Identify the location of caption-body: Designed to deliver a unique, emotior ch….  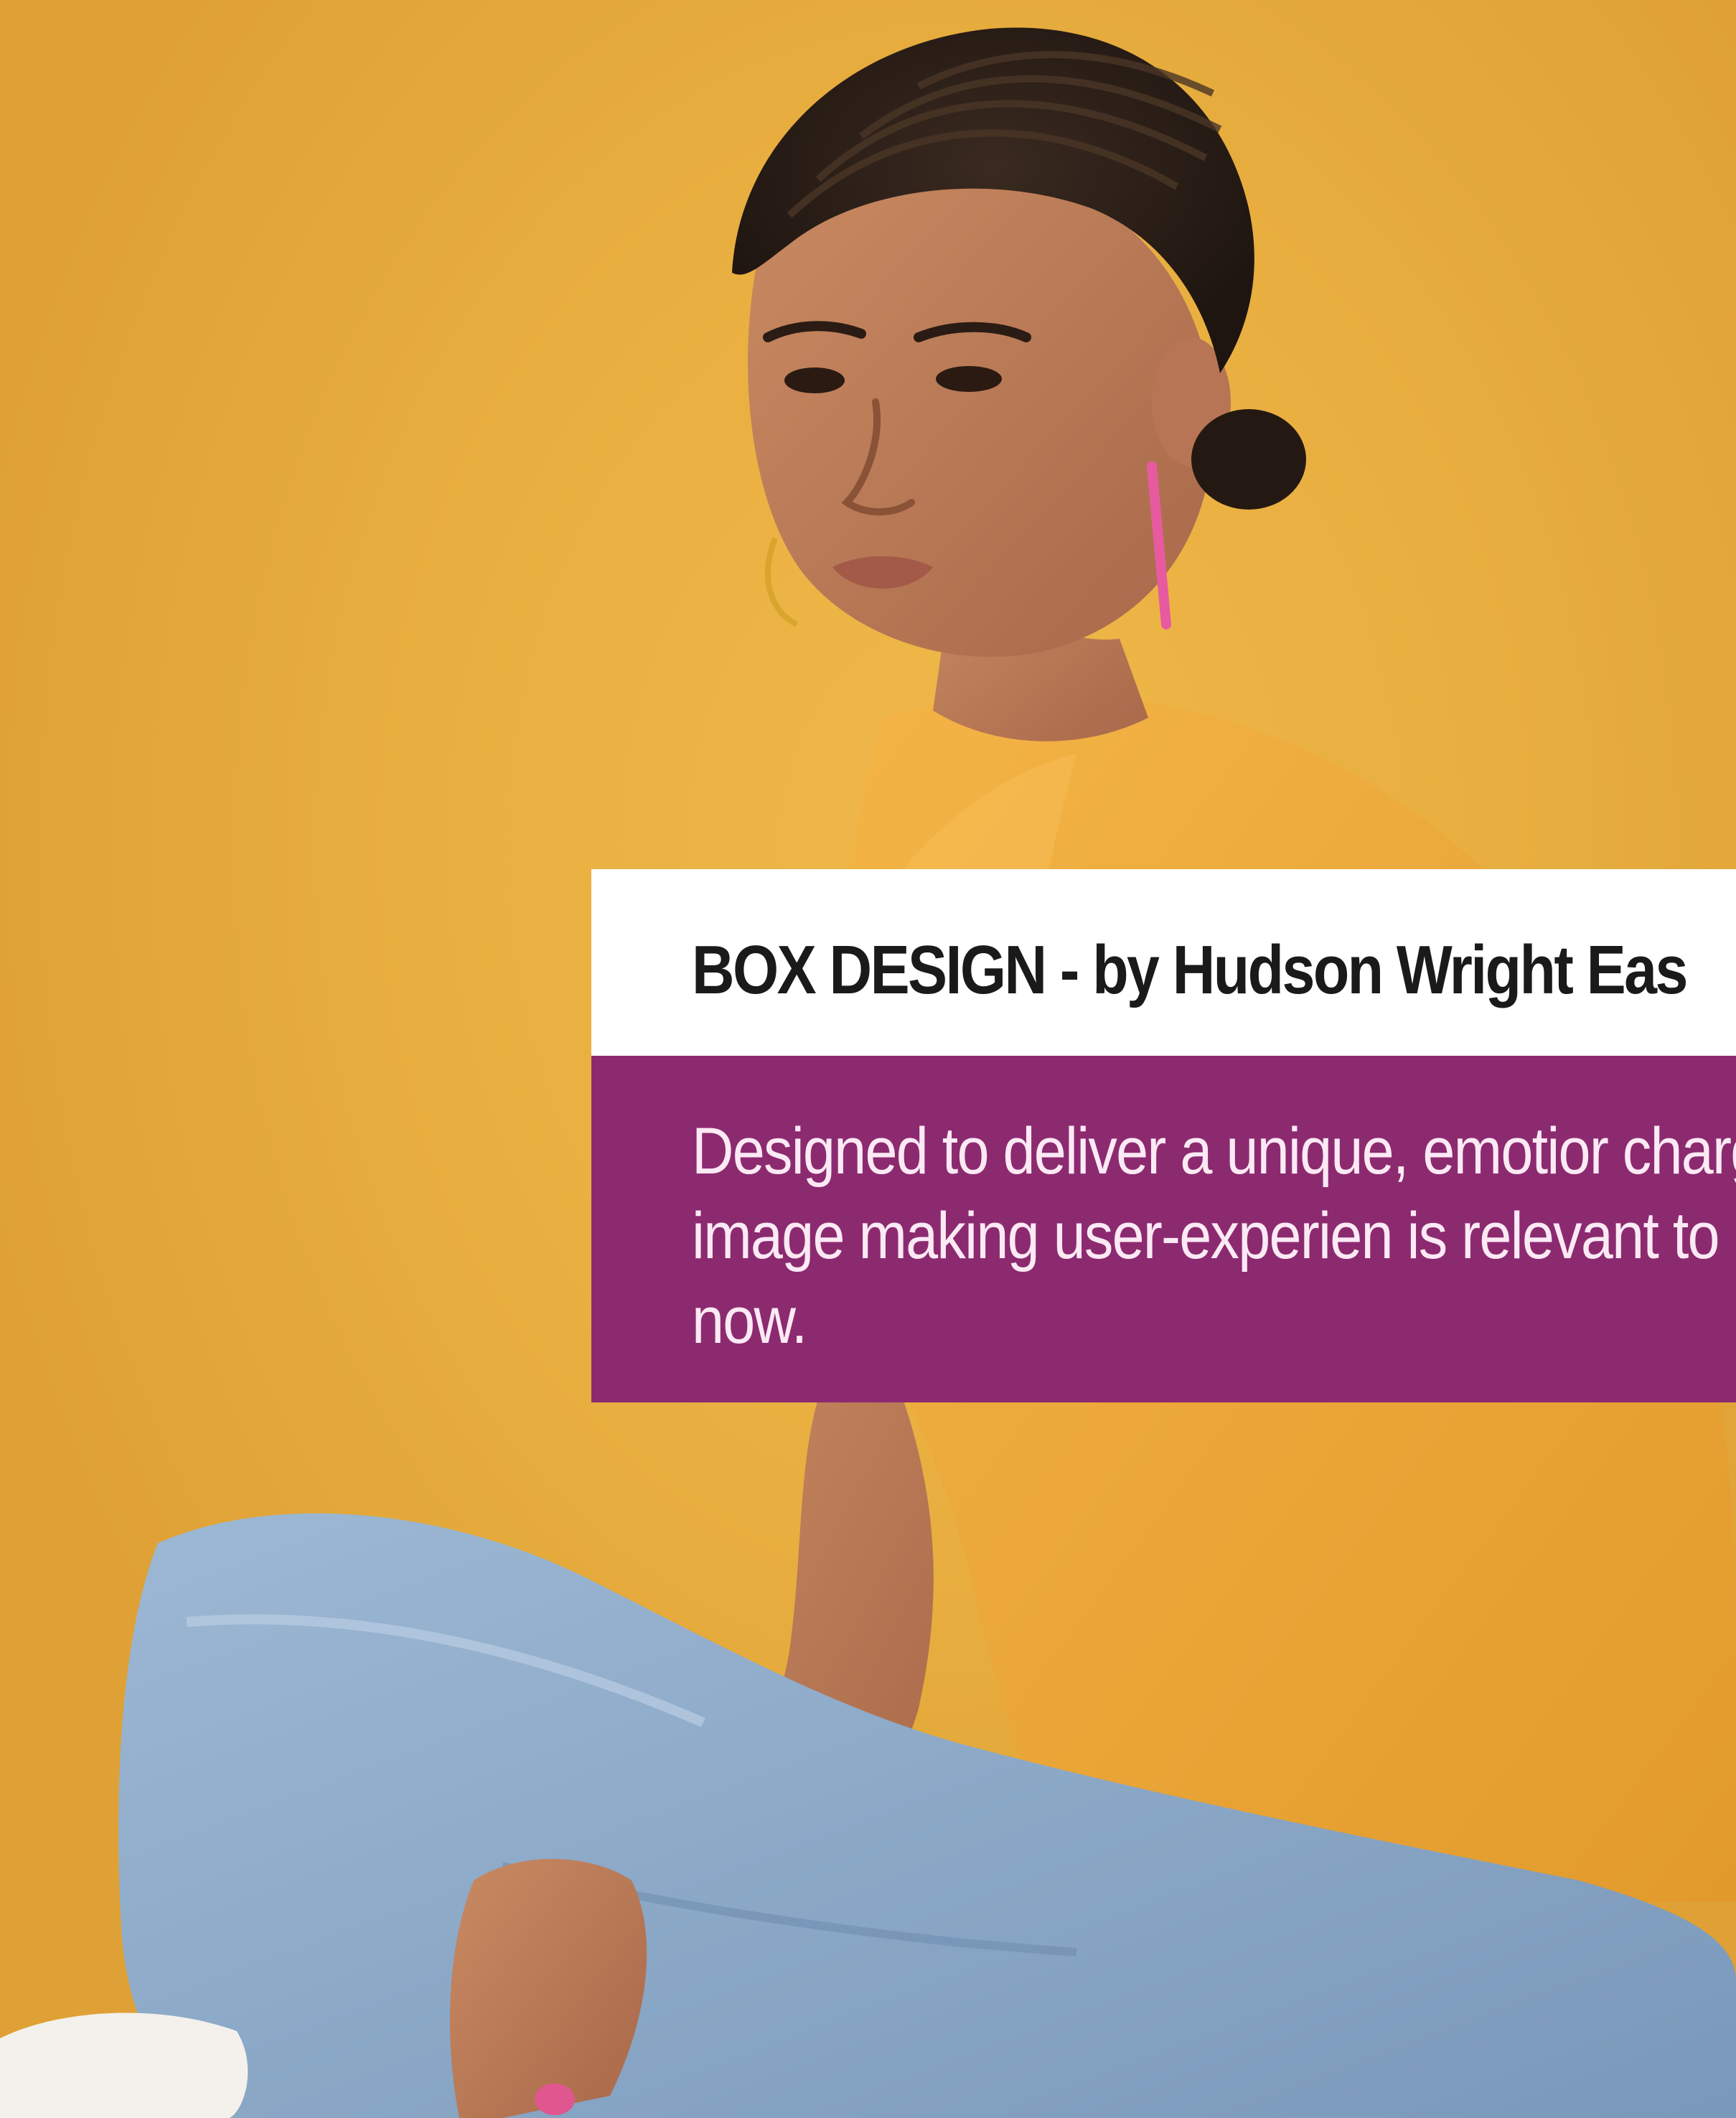
(1214, 1236).